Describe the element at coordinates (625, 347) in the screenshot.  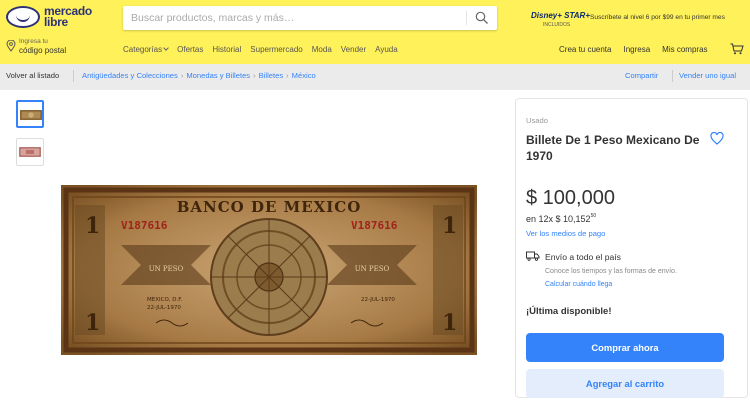
I see `buy-now-button: Comprar ahora` at that location.